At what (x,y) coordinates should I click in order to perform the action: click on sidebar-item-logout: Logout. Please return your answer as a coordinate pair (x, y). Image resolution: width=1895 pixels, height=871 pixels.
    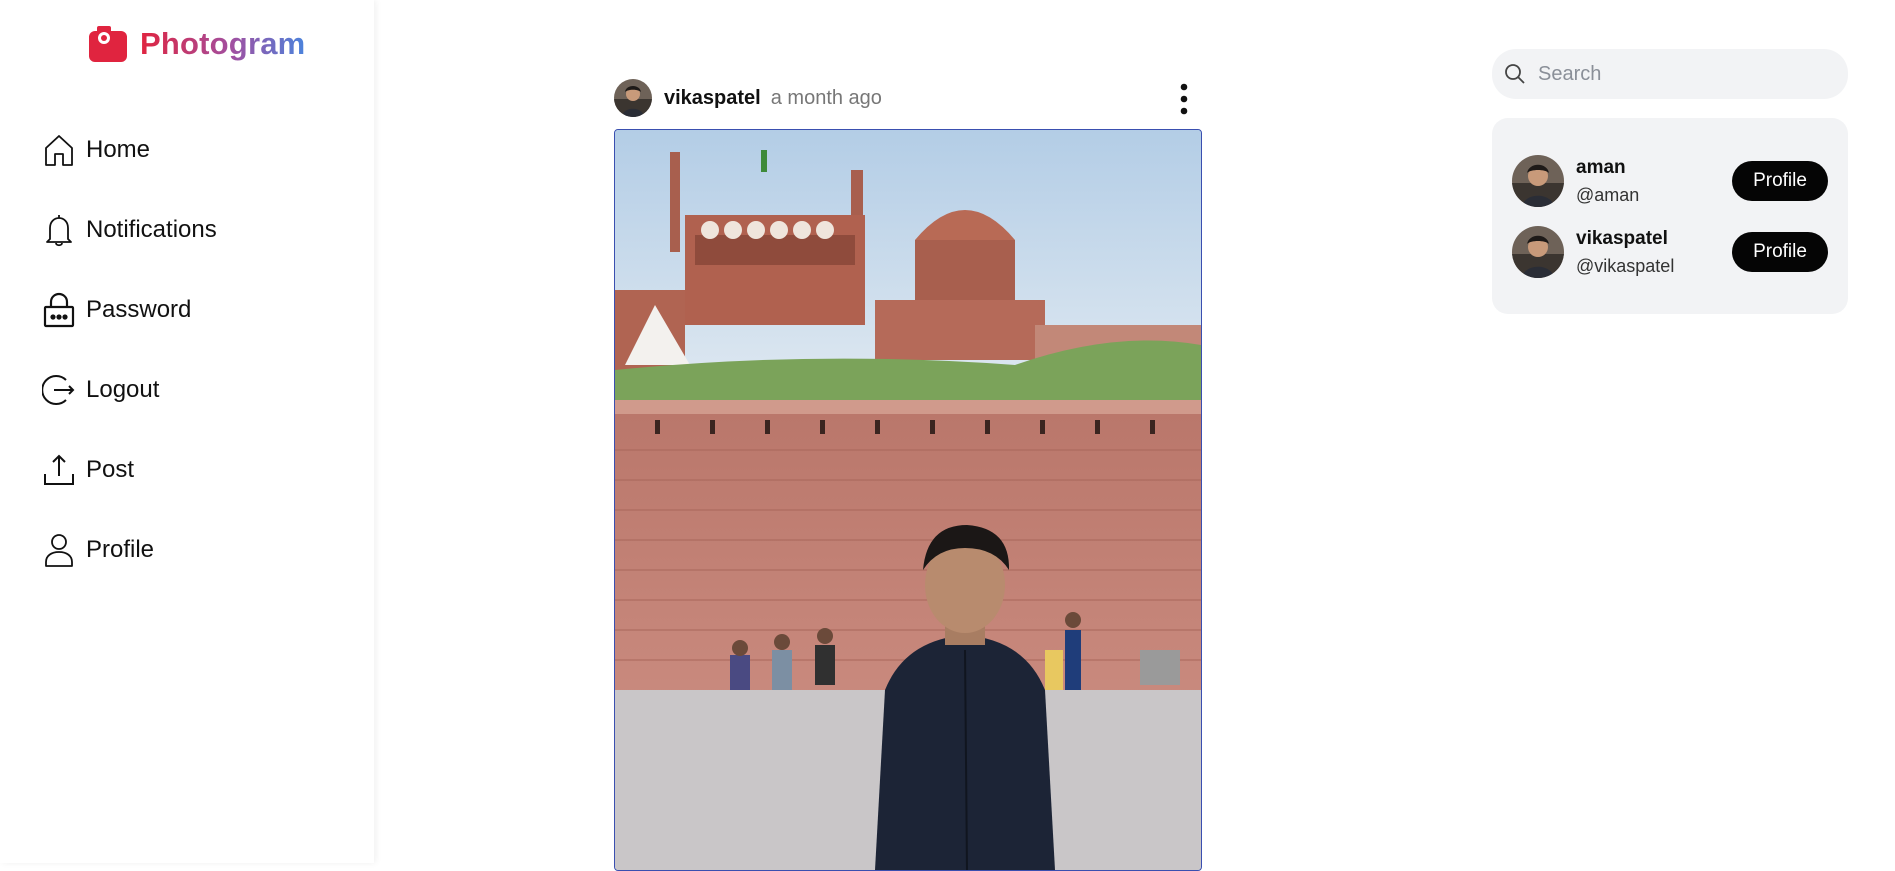
    Looking at the image, I should click on (129, 390).